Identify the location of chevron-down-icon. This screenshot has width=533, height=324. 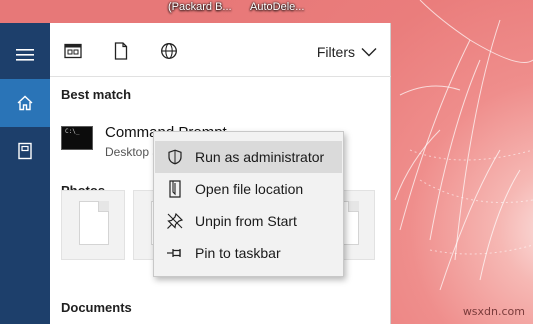
(369, 52).